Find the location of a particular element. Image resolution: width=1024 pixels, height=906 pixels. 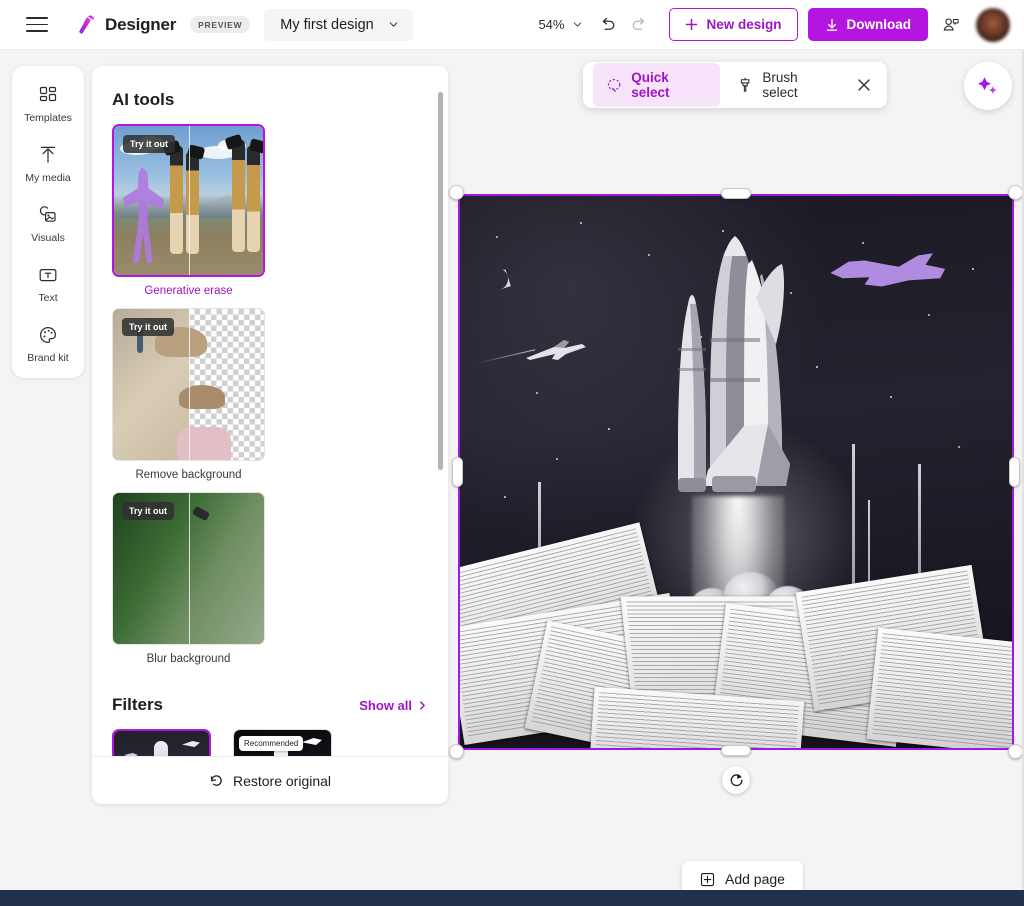

sidebar-item-visuals: Visuals is located at coordinates (48, 224).